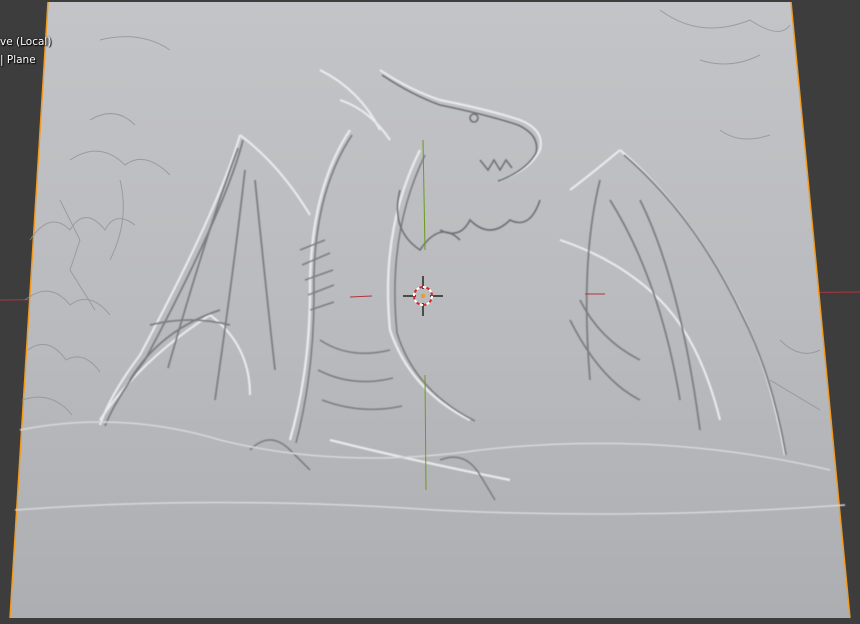 Image resolution: width=860 pixels, height=624 pixels. Describe the element at coordinates (26, 42) in the screenshot. I see `view-mode-label: ve (Local)` at that location.